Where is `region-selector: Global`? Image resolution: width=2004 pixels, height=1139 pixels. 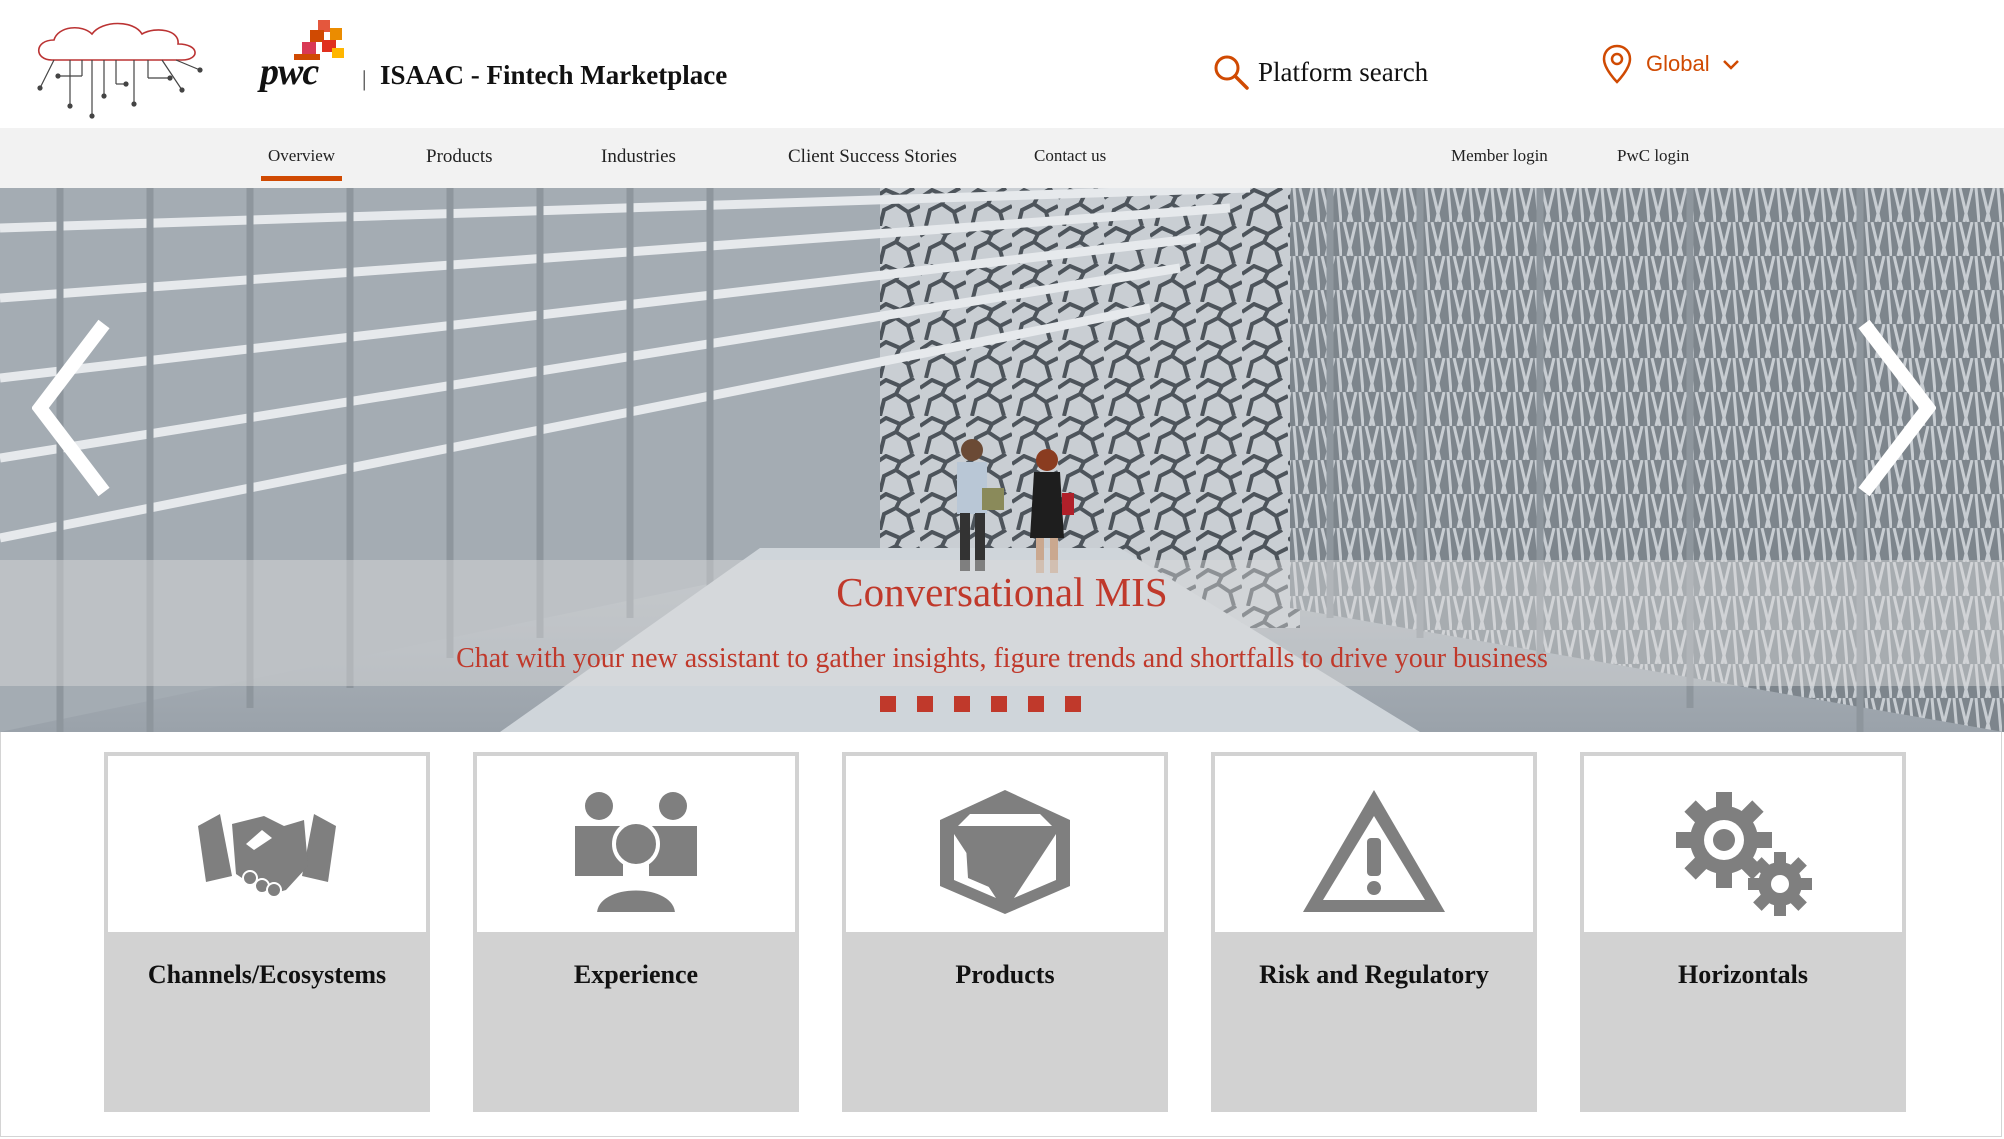 region-selector: Global is located at coordinates (1671, 64).